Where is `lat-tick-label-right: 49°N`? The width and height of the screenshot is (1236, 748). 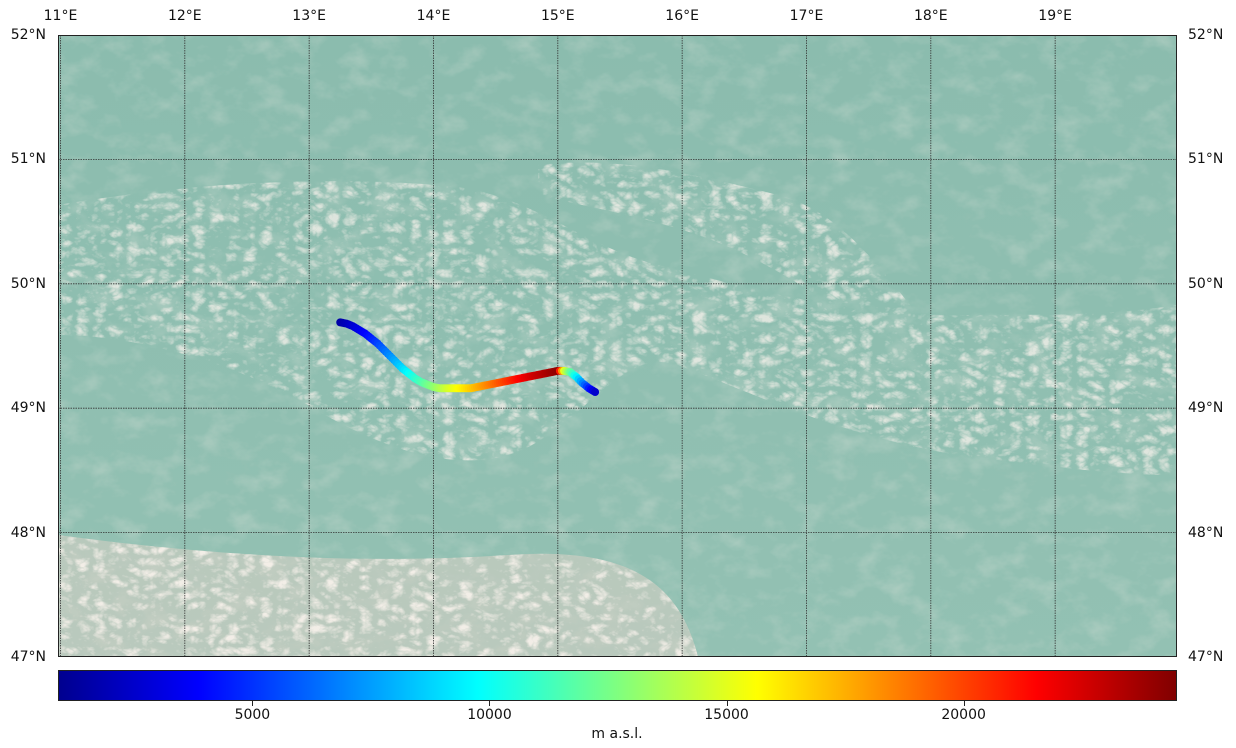
lat-tick-label-right: 49°N is located at coordinates (1206, 408).